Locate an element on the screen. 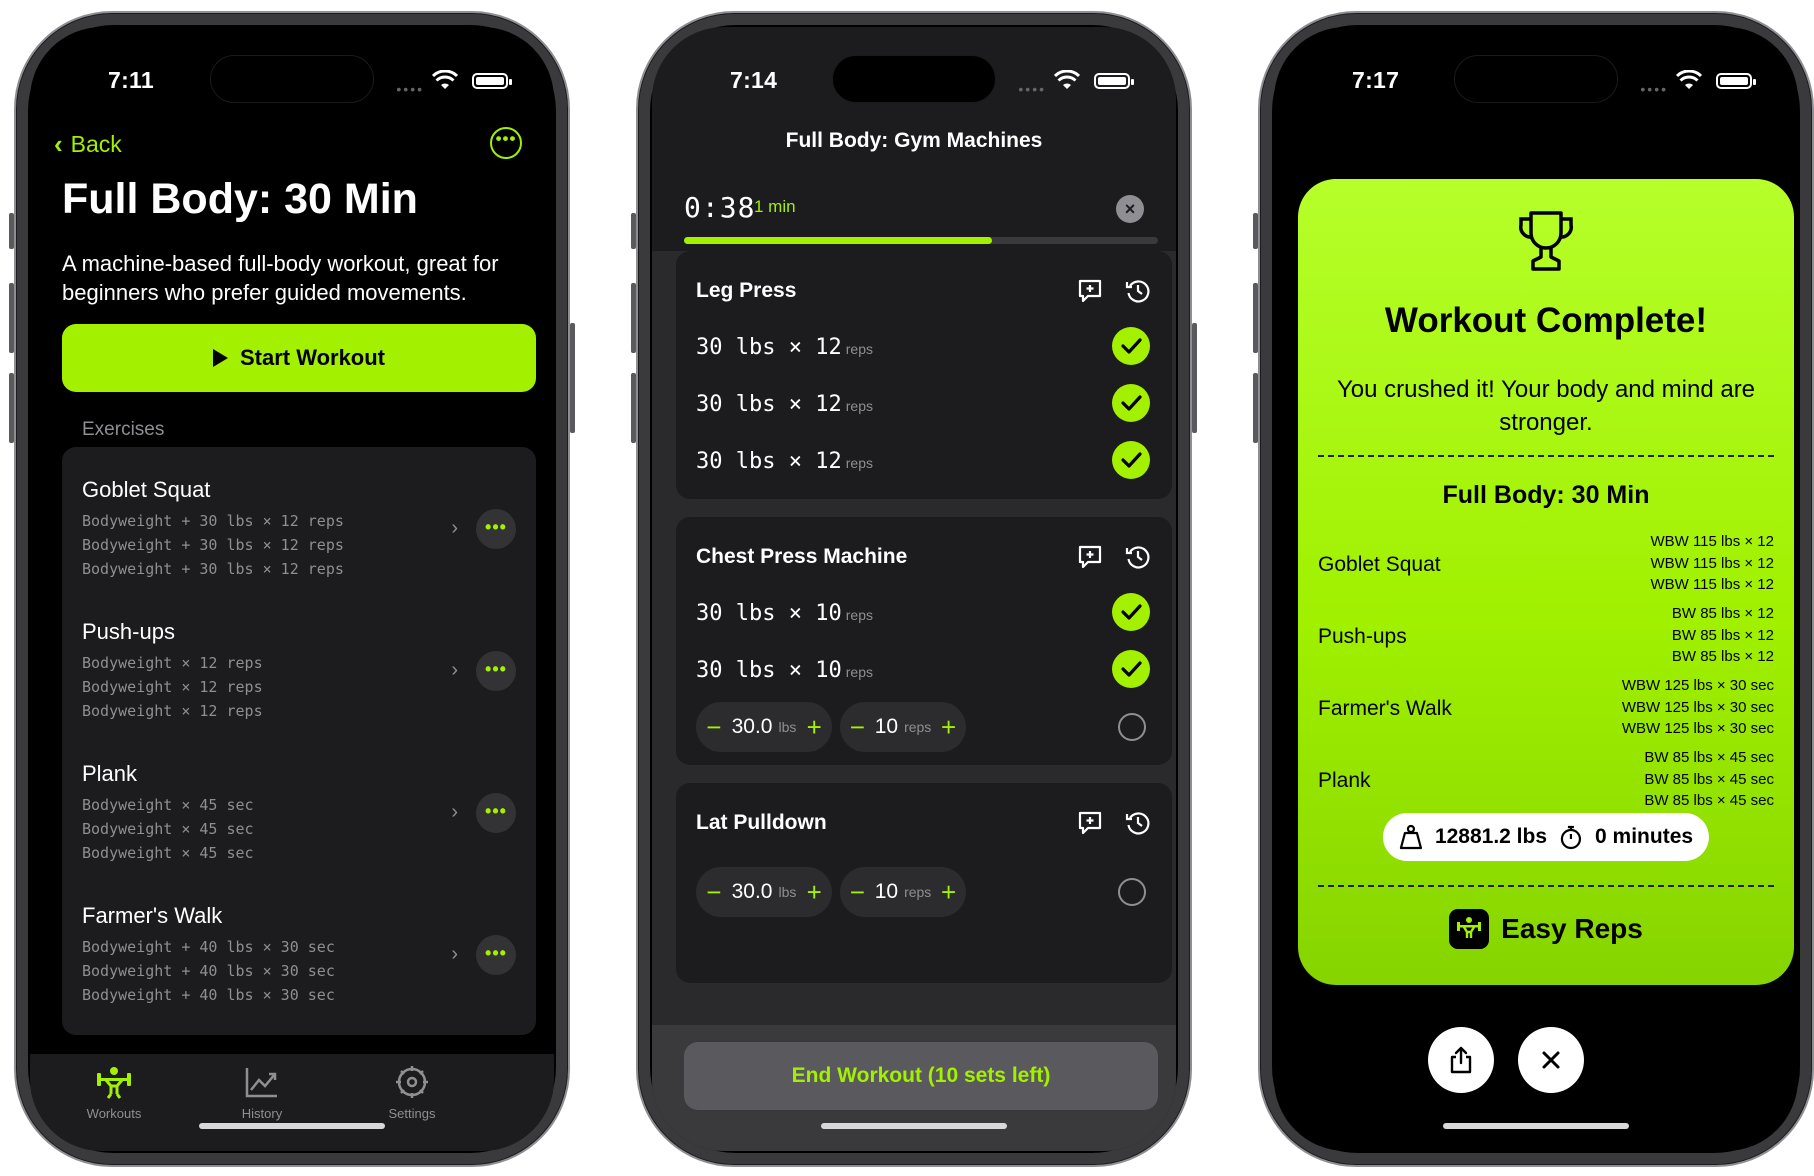 The height and width of the screenshot is (1176, 1814). progress-fill is located at coordinates (838, 240).